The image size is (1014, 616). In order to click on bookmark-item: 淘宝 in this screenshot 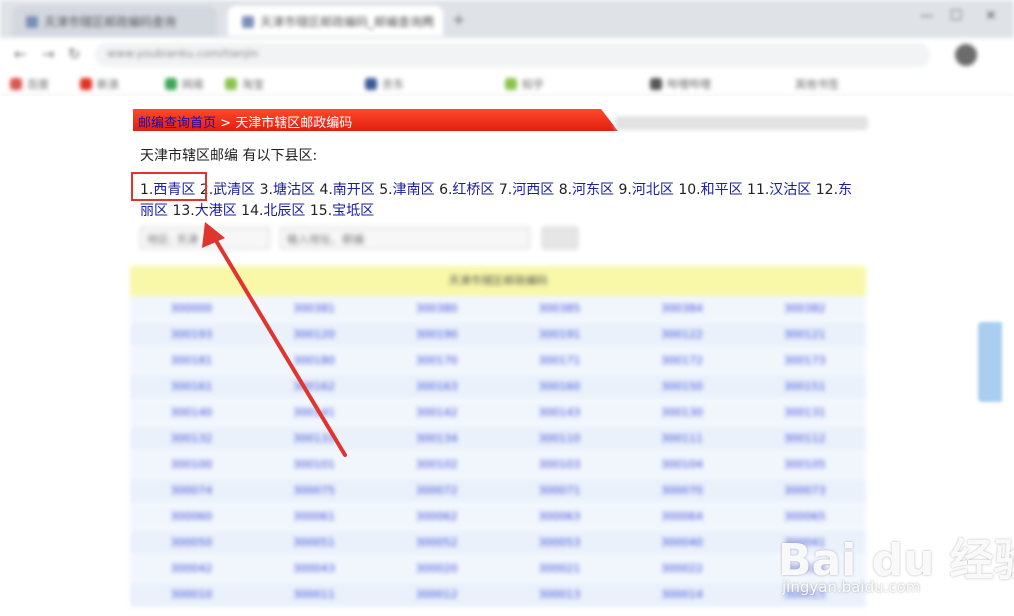, I will do `click(244, 84)`.